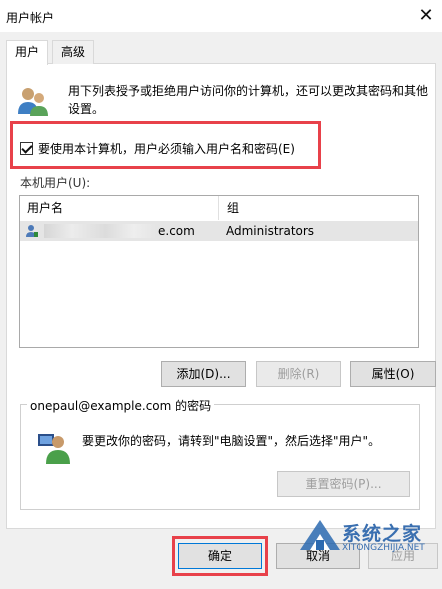  I want to click on properties-button: 属性(O), so click(393, 374).